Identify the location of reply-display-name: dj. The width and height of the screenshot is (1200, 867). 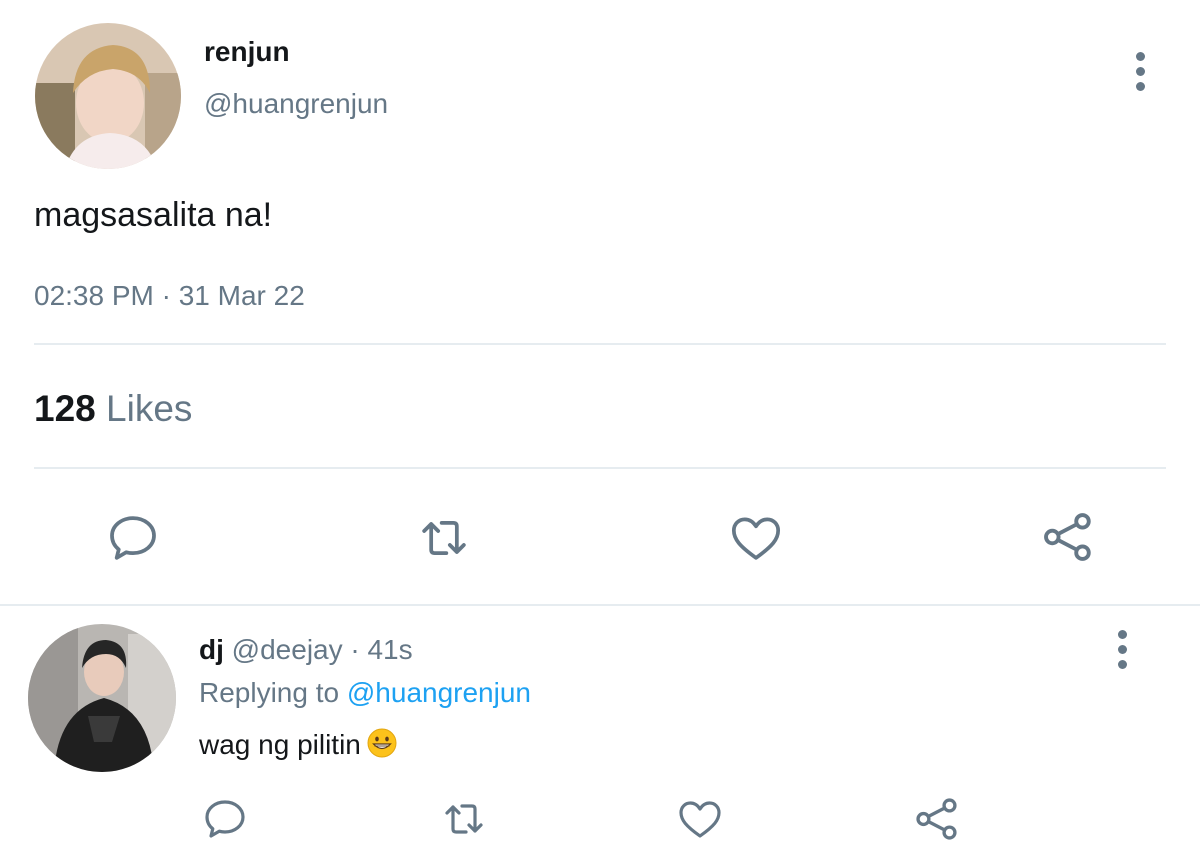
(211, 649).